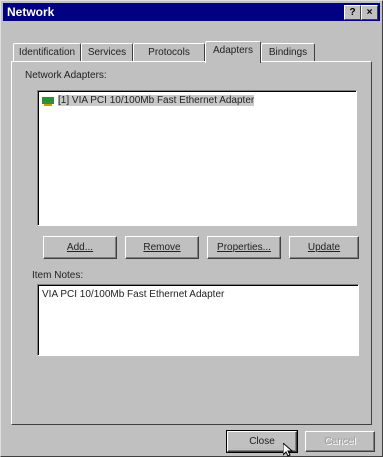 This screenshot has width=383, height=457. What do you see at coordinates (288, 450) in the screenshot?
I see `mouse-cursor-icon` at bounding box center [288, 450].